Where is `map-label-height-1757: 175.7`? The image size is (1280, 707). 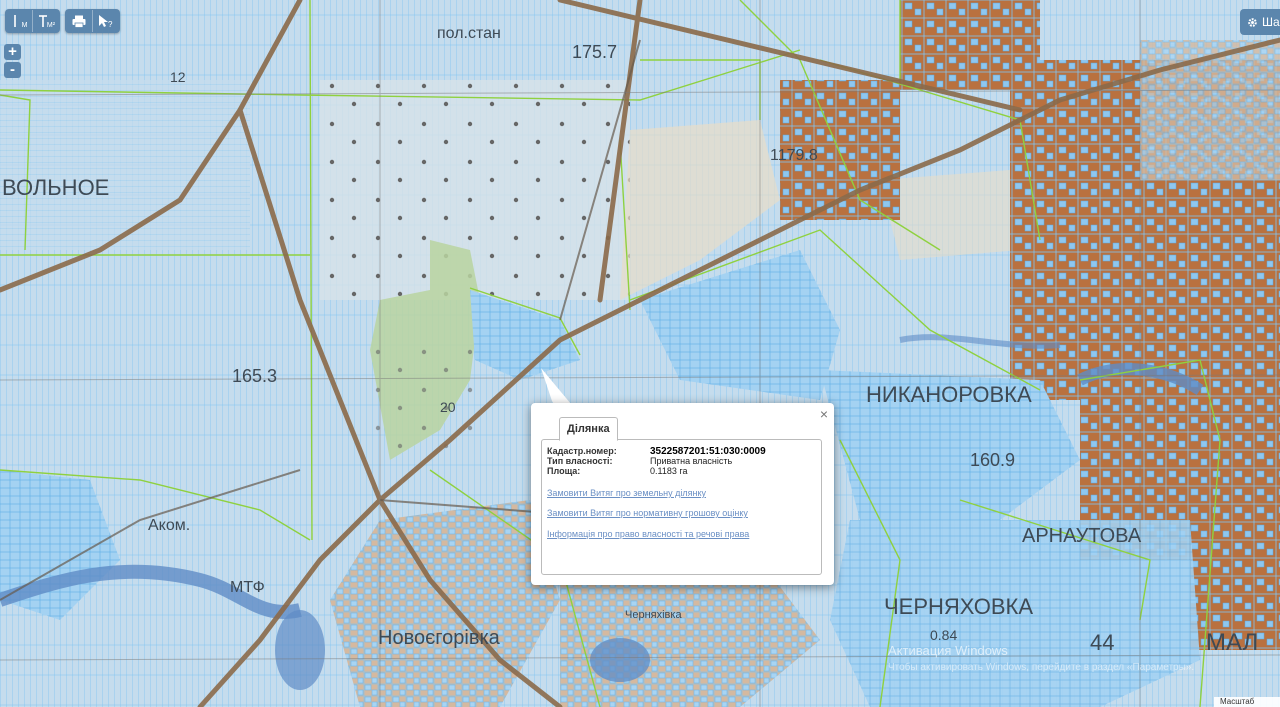
map-label-height-1757: 175.7 is located at coordinates (594, 52).